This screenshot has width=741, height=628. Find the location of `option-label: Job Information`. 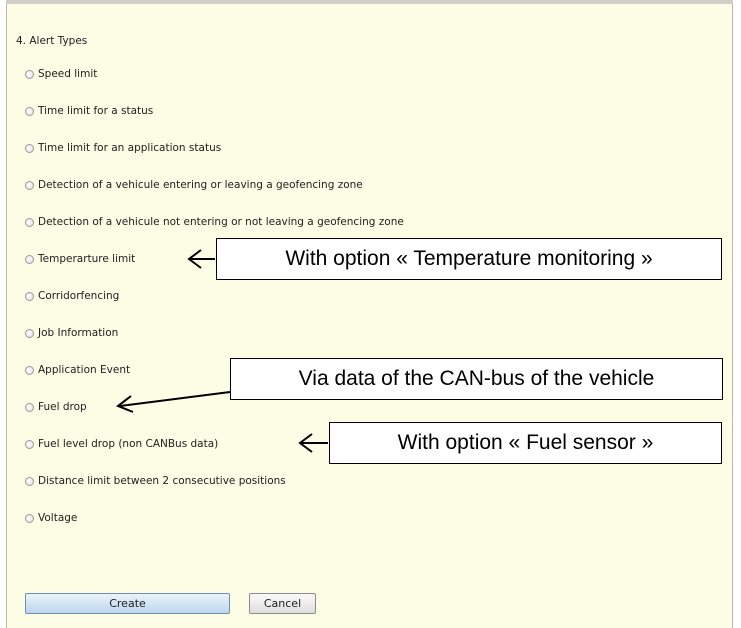

option-label: Job Information is located at coordinates (78, 333).